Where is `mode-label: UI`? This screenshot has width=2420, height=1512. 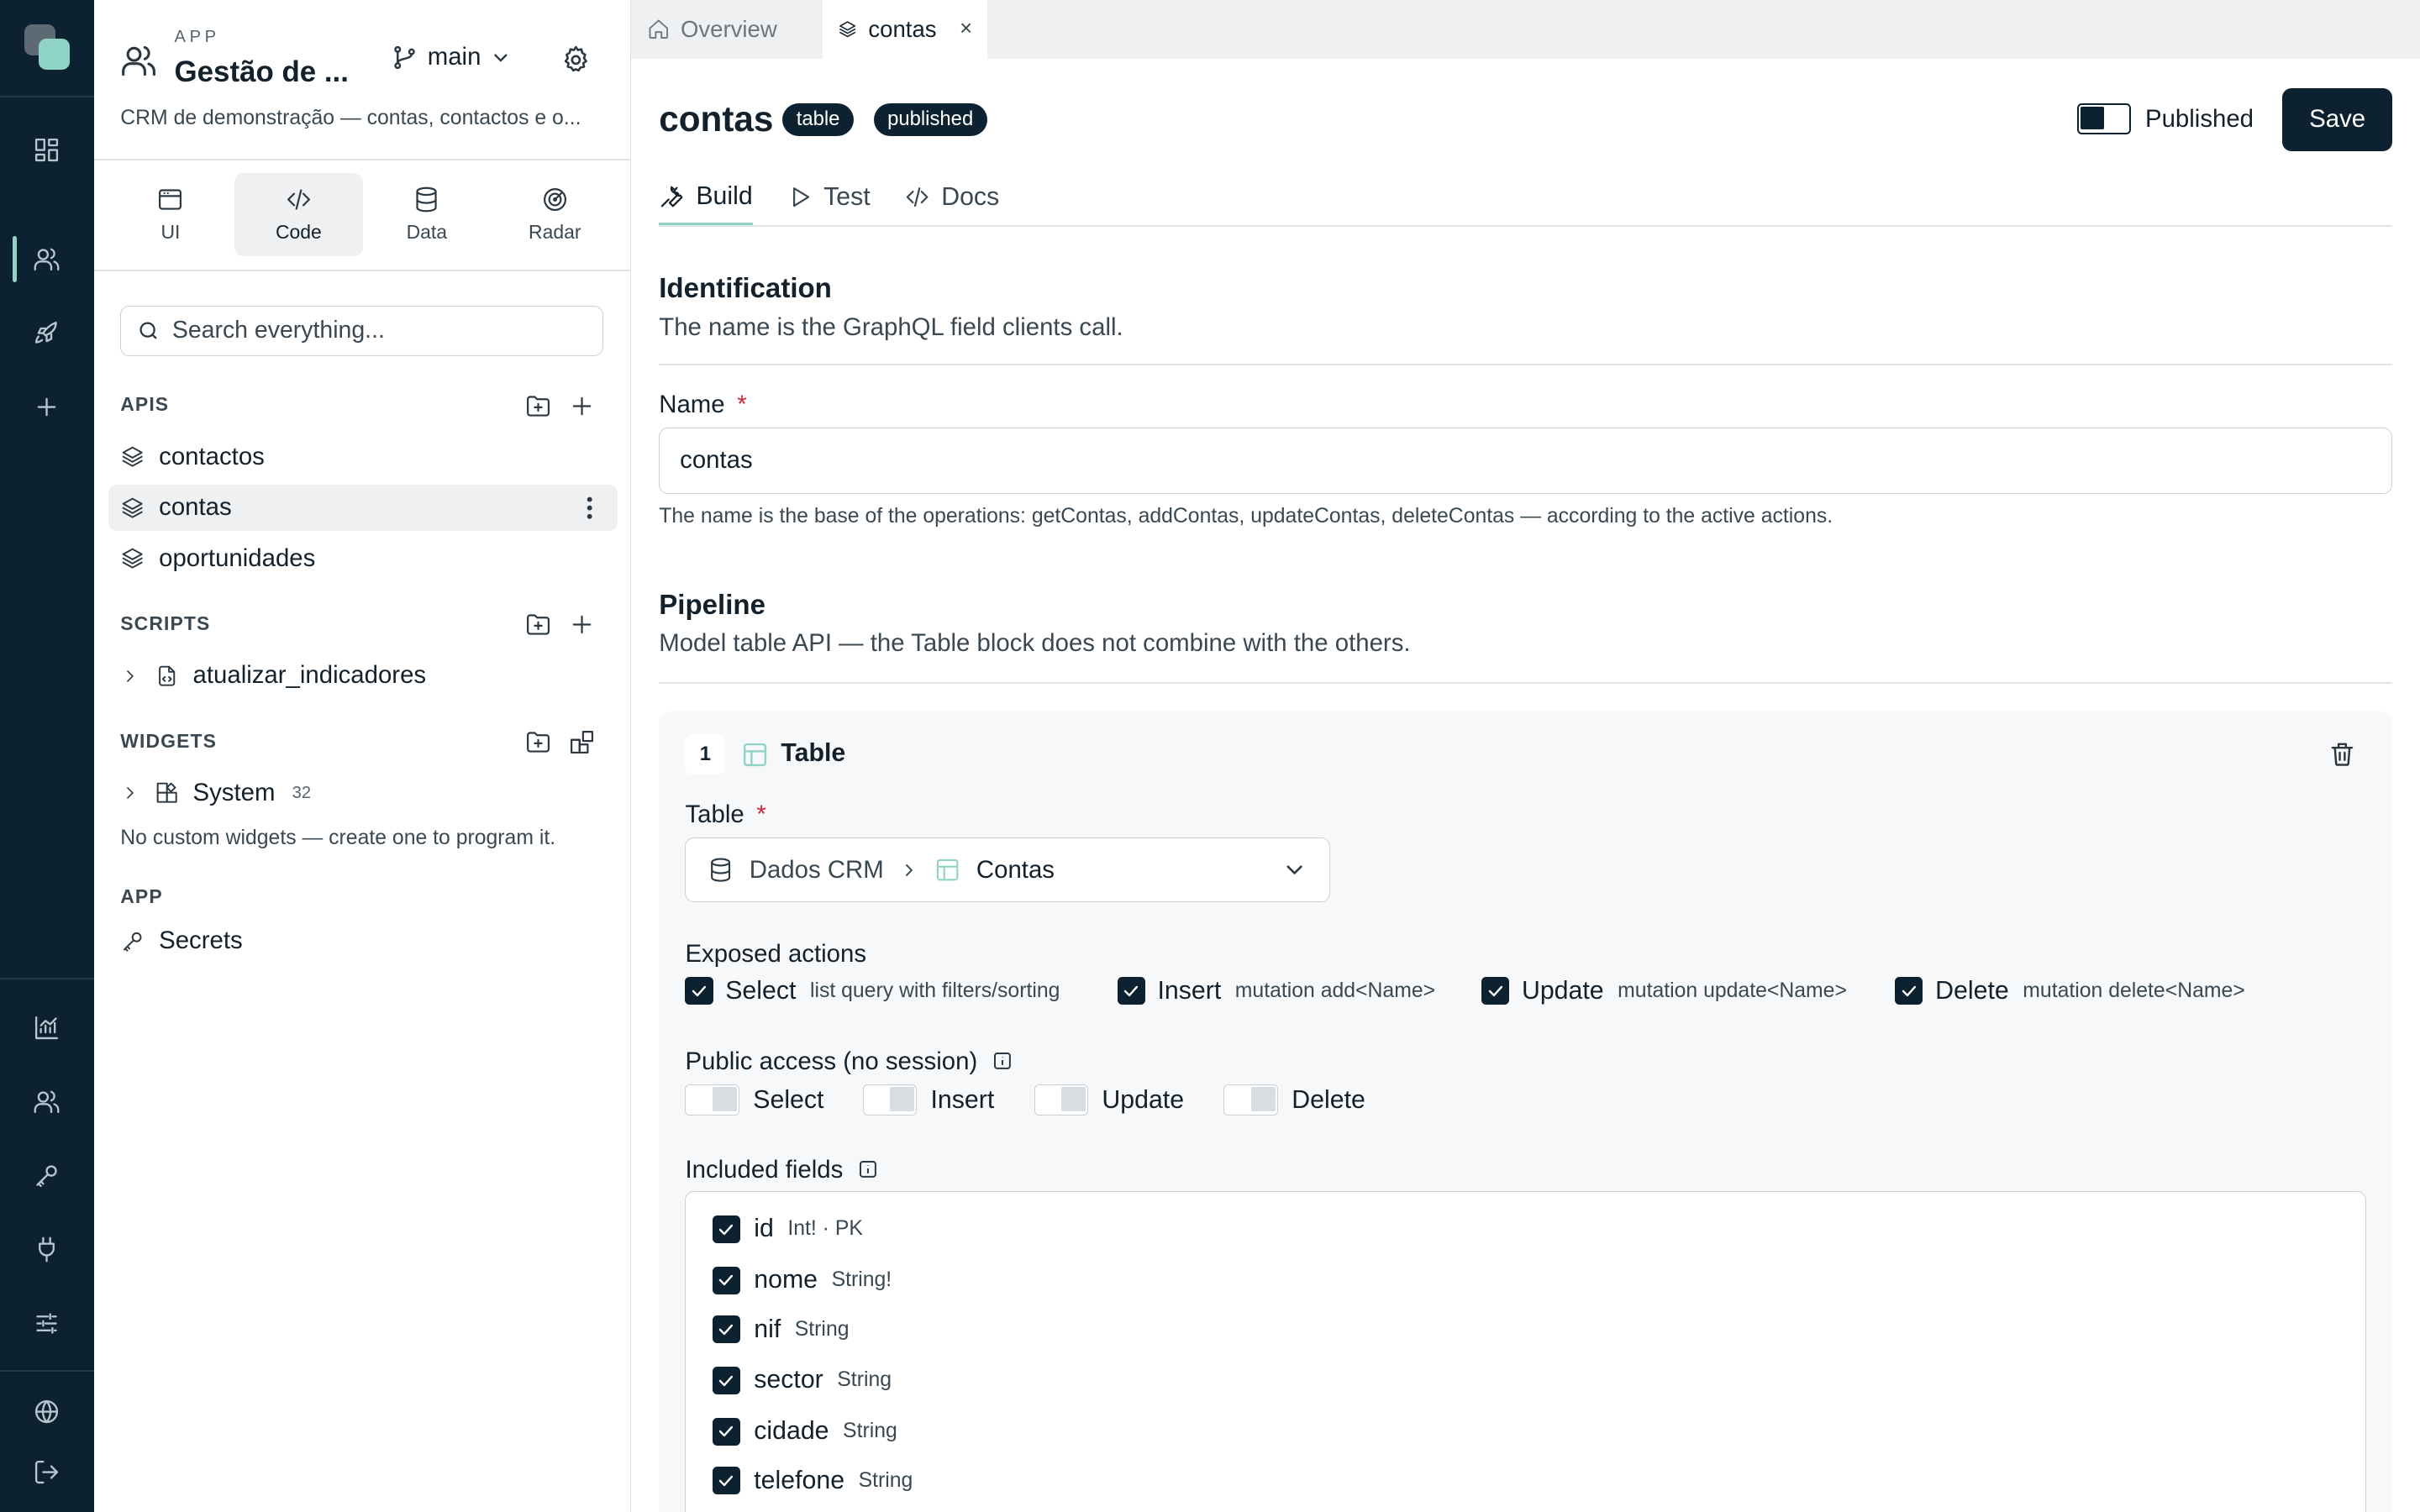
mode-label: UI is located at coordinates (170, 231).